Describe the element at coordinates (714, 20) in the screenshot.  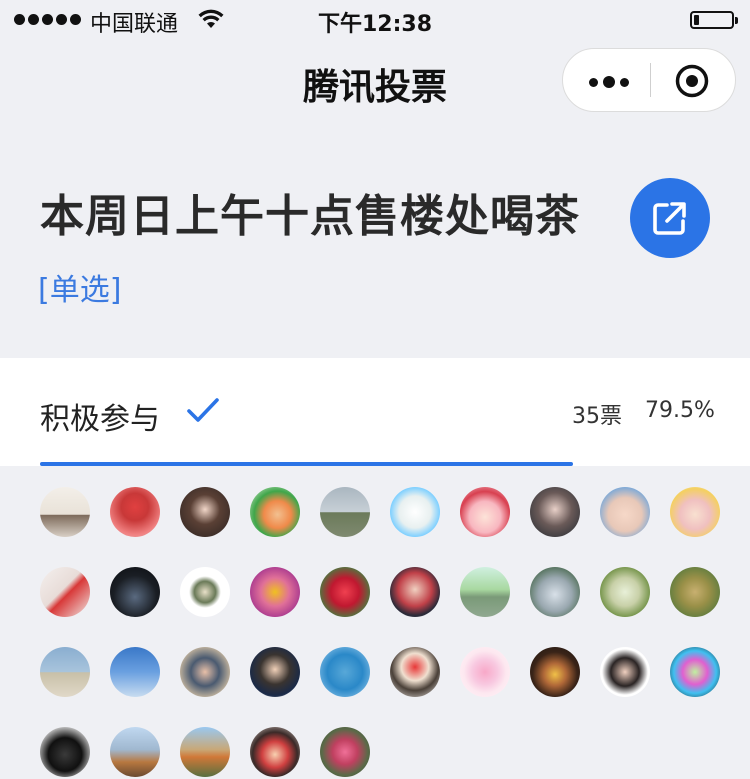
I see `battery-icon` at that location.